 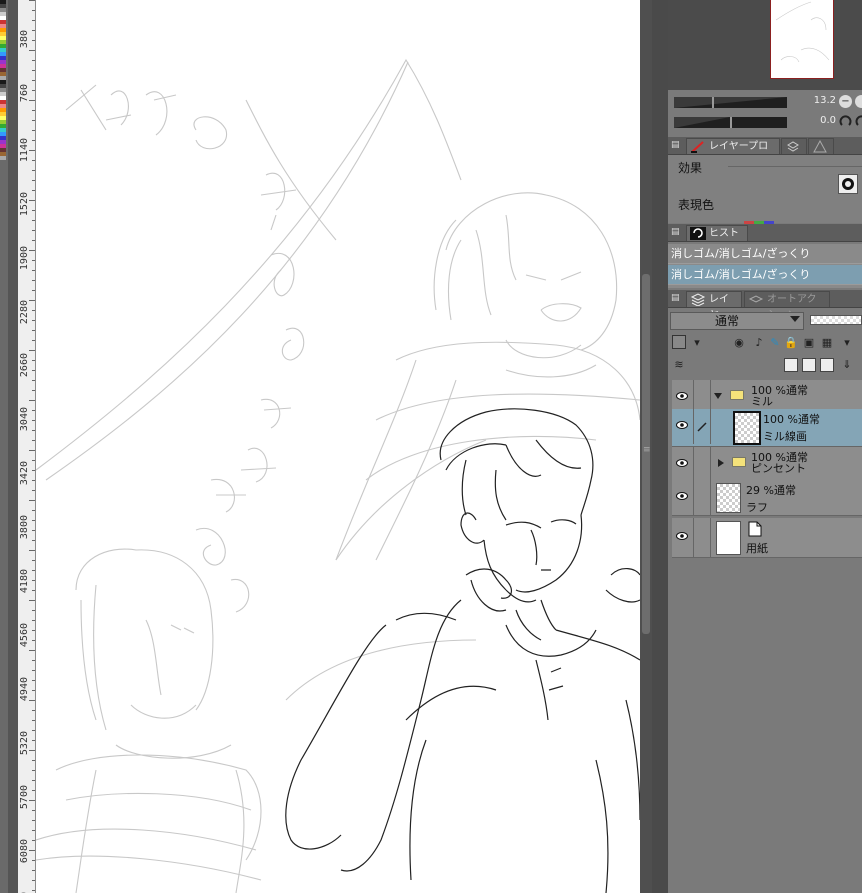 I want to click on ruler-tick-label: 2660, so click(x=24, y=365).